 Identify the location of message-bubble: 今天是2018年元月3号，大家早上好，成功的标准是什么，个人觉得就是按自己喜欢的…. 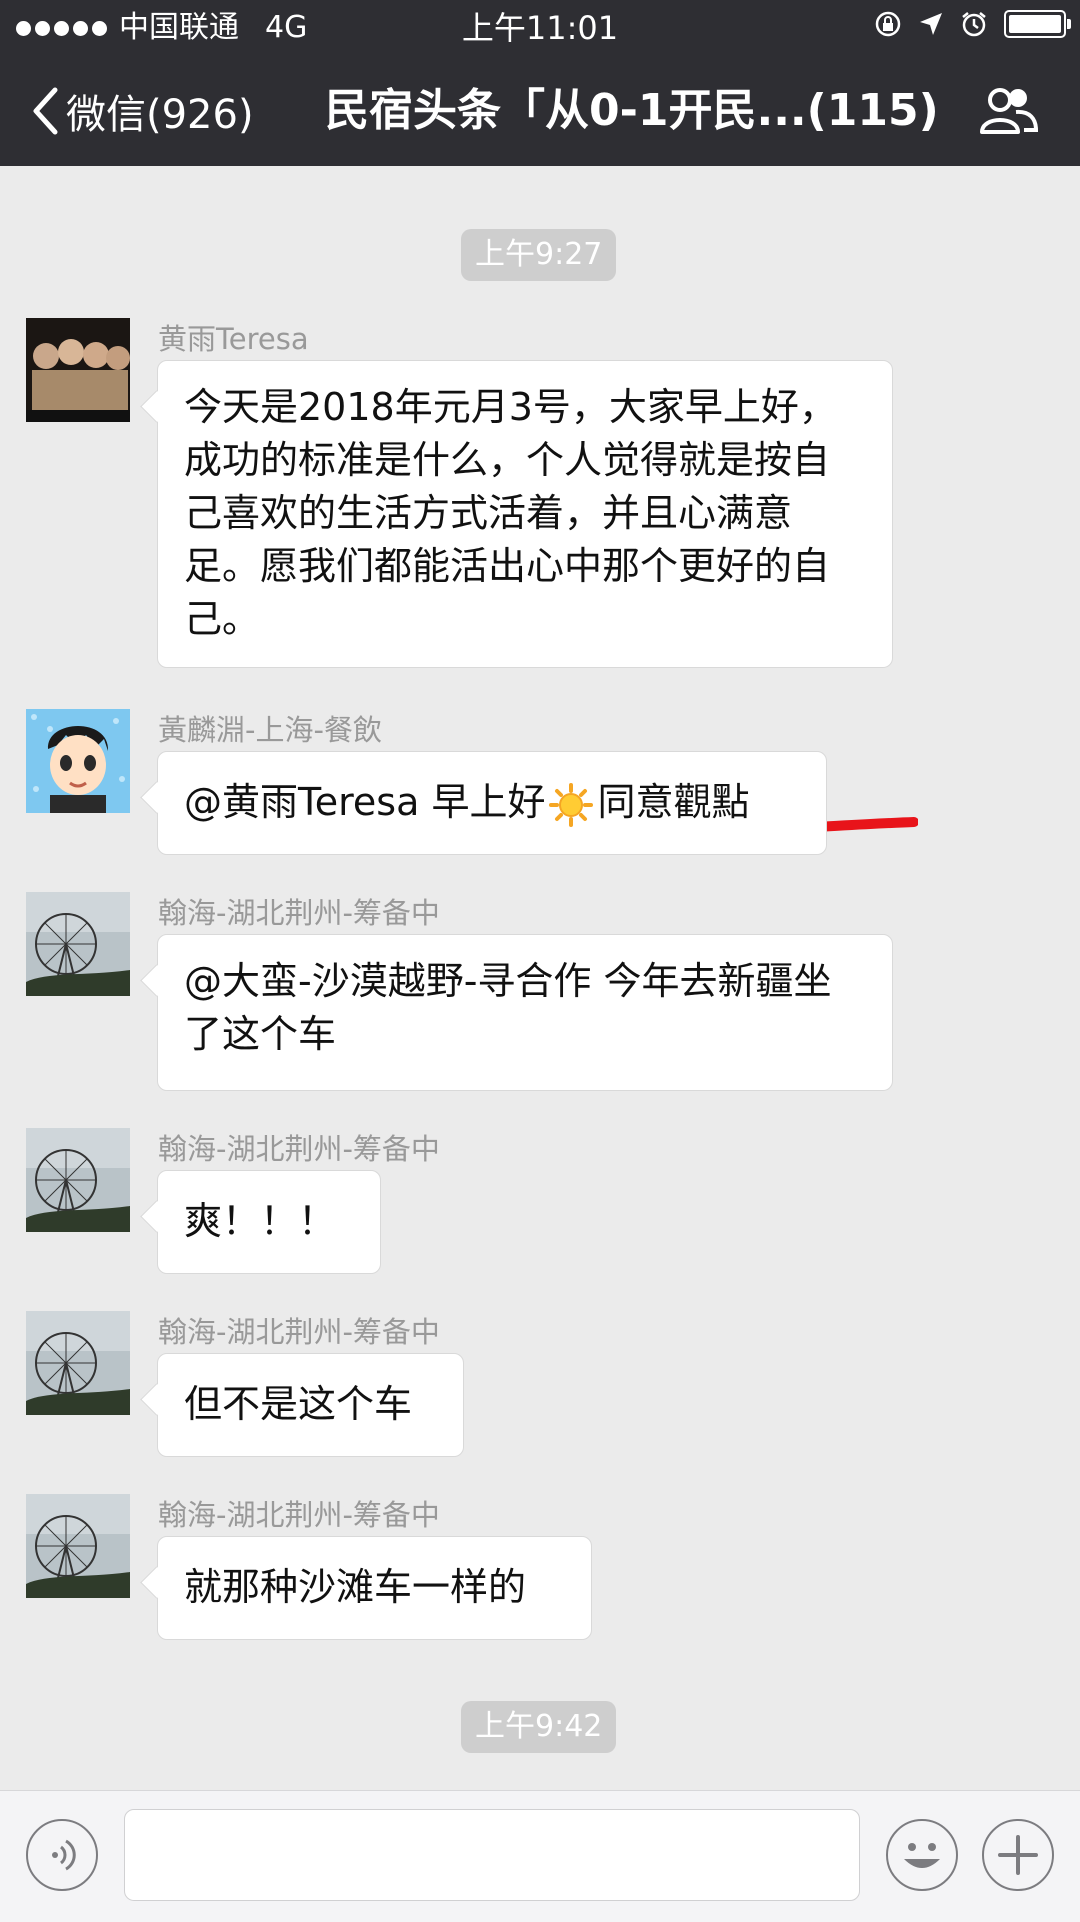
(525, 514).